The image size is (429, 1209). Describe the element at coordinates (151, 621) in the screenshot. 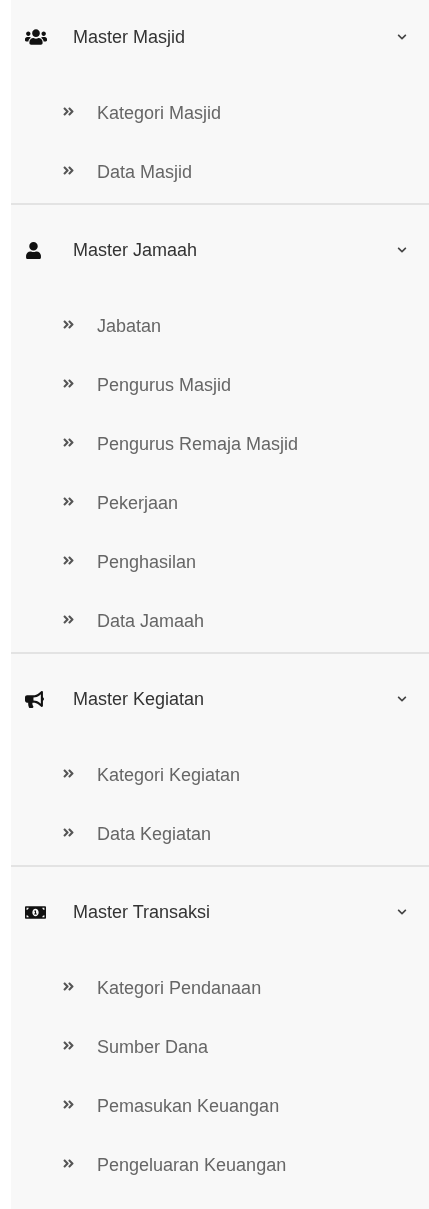

I see `menu-item-label: Data Jamaah` at that location.